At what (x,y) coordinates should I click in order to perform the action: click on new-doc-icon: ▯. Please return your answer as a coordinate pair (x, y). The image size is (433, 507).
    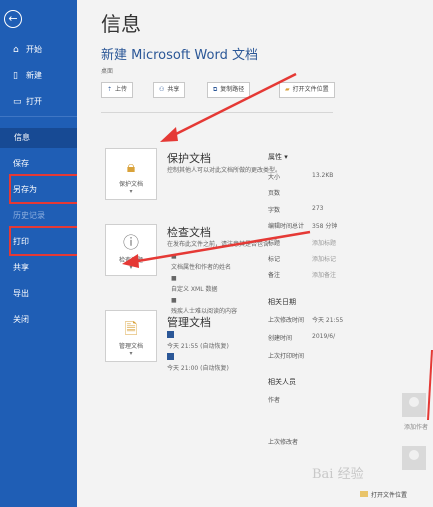
    Looking at the image, I should click on (15, 76).